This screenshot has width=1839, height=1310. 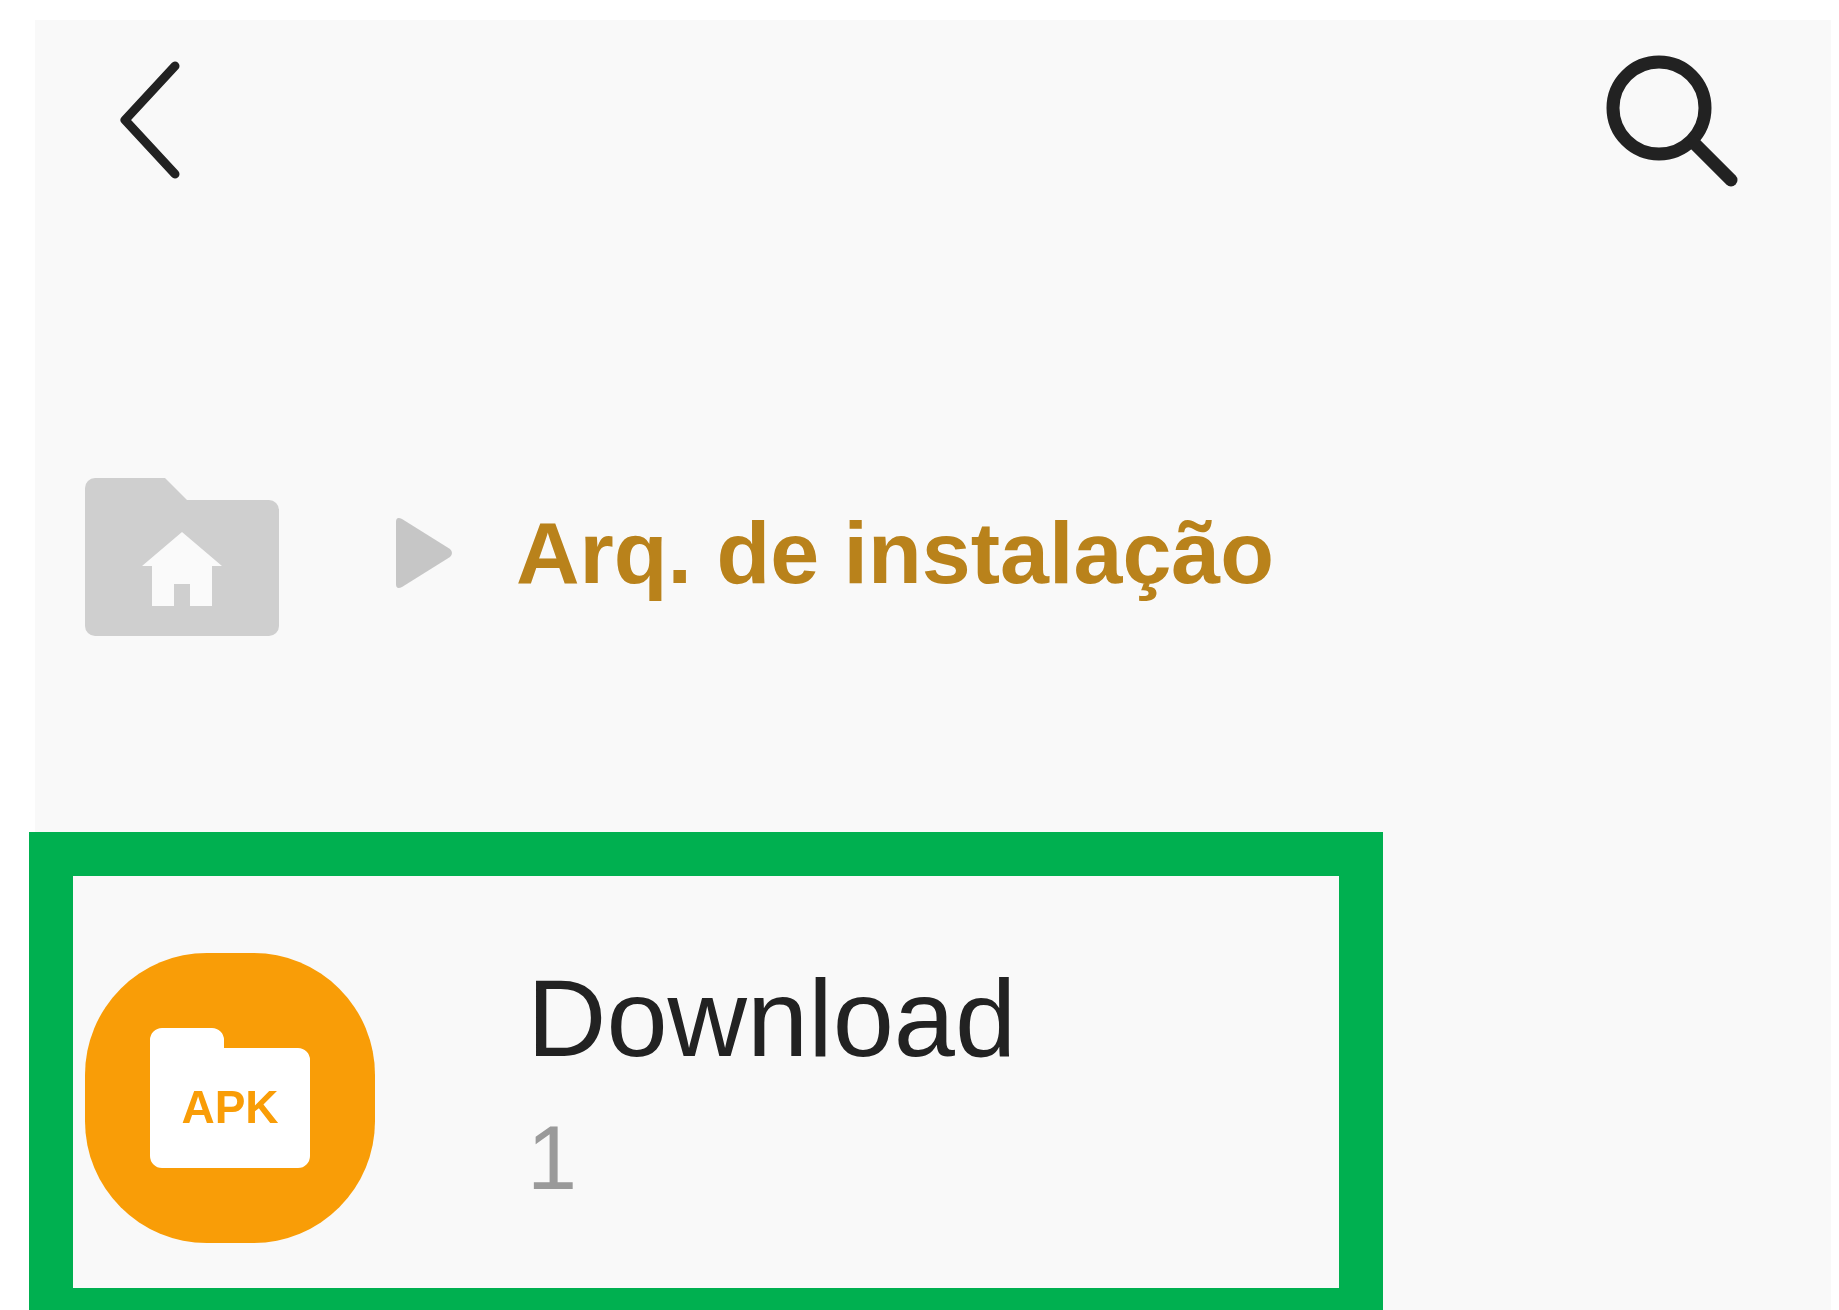 I want to click on apk-label: APK, so click(x=230, y=1107).